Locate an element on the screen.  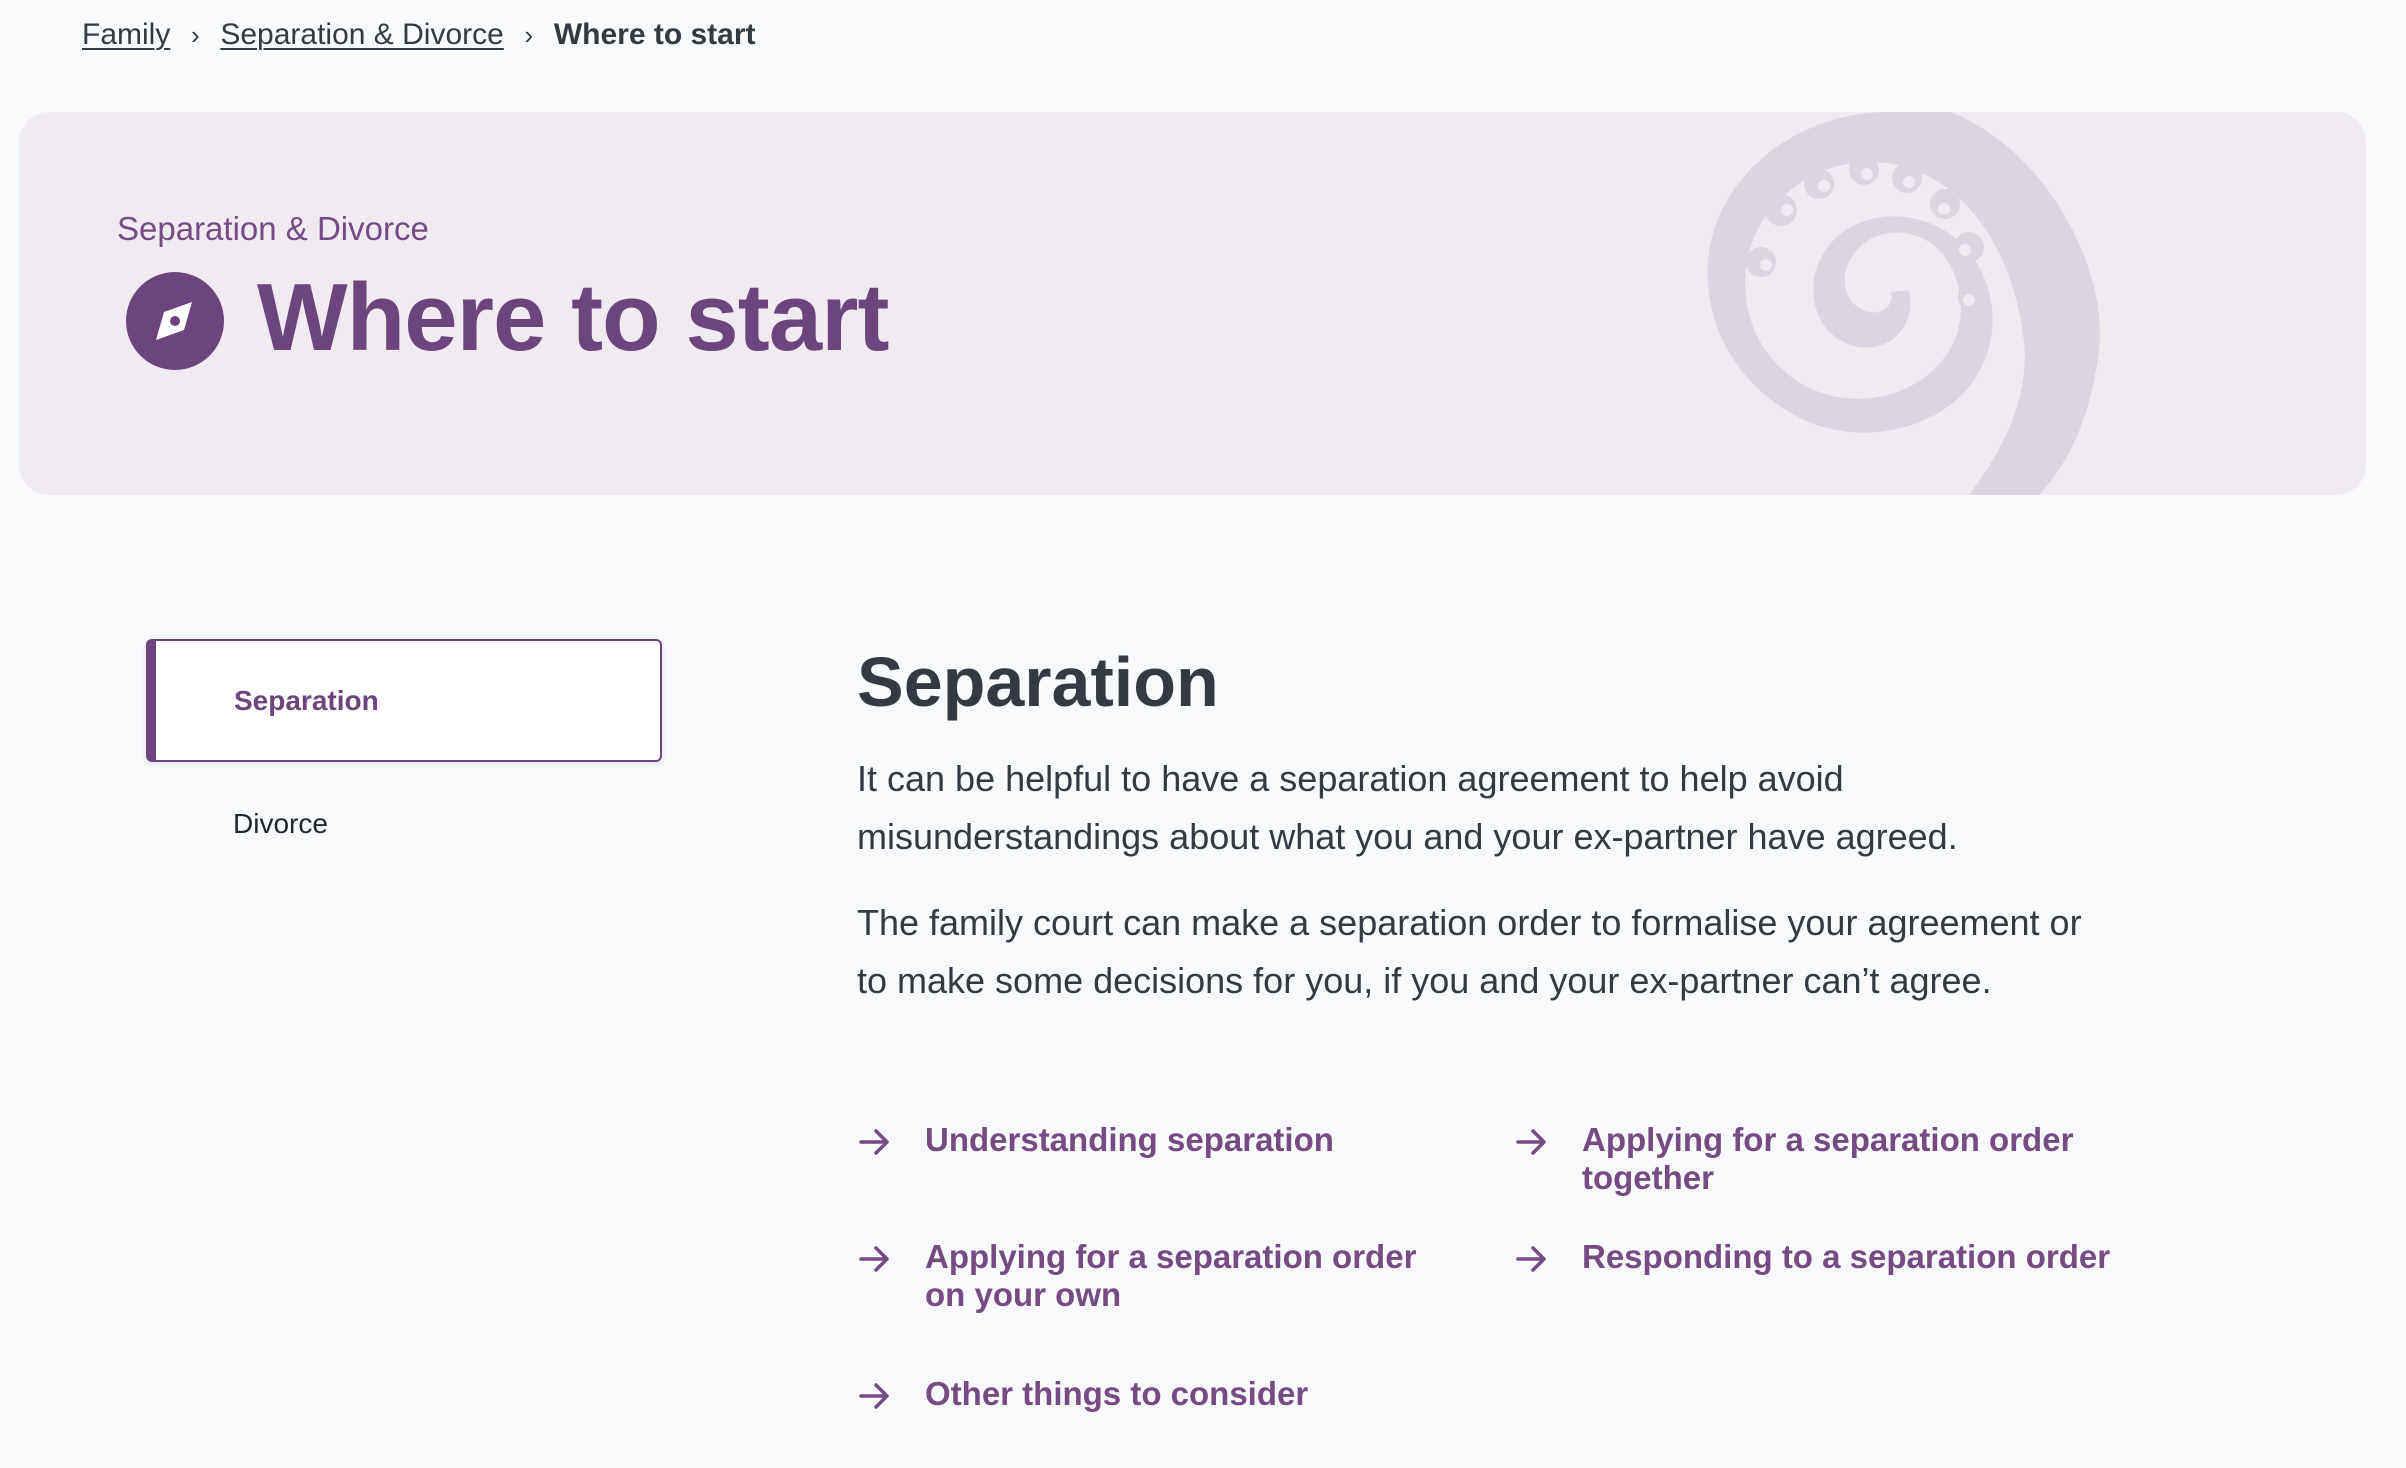
link-responding: Responding to a separation order is located at coordinates (1812, 1257).